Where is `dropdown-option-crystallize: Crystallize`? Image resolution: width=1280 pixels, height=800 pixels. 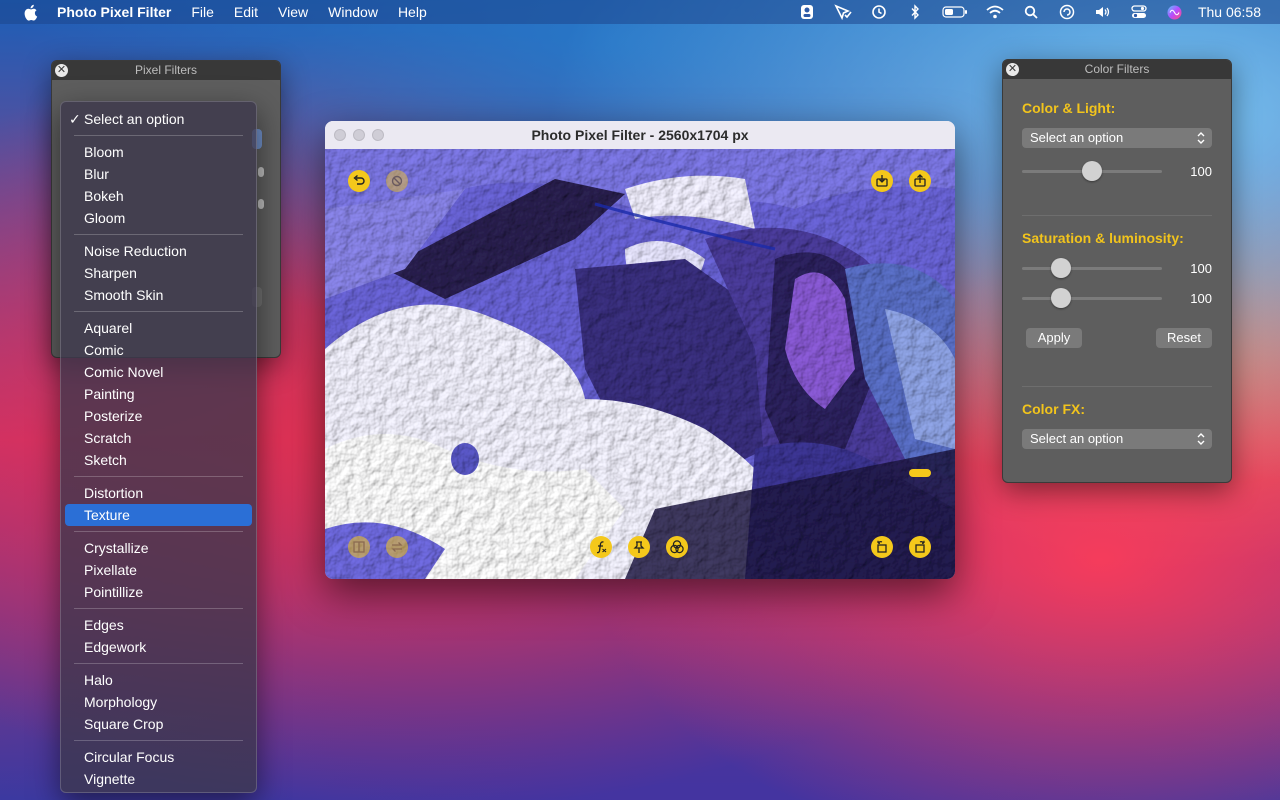 dropdown-option-crystallize: Crystallize is located at coordinates (158, 548).